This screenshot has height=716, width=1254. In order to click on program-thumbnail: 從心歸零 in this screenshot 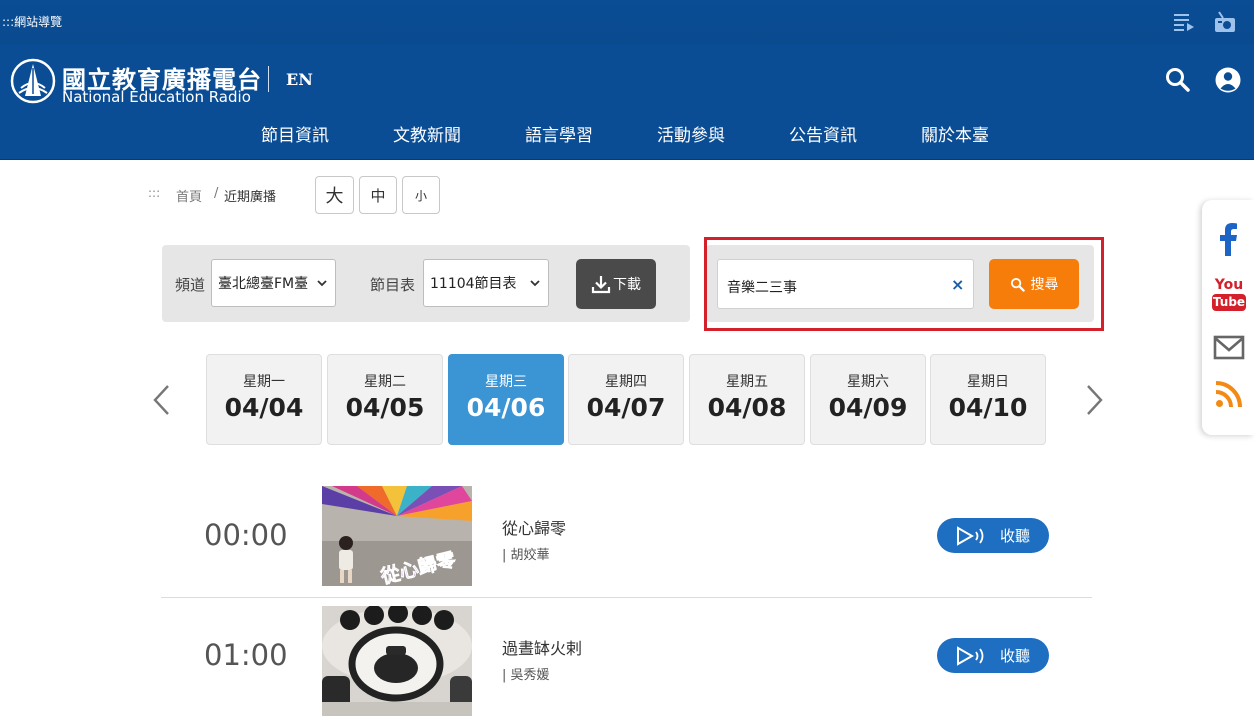, I will do `click(397, 536)`.